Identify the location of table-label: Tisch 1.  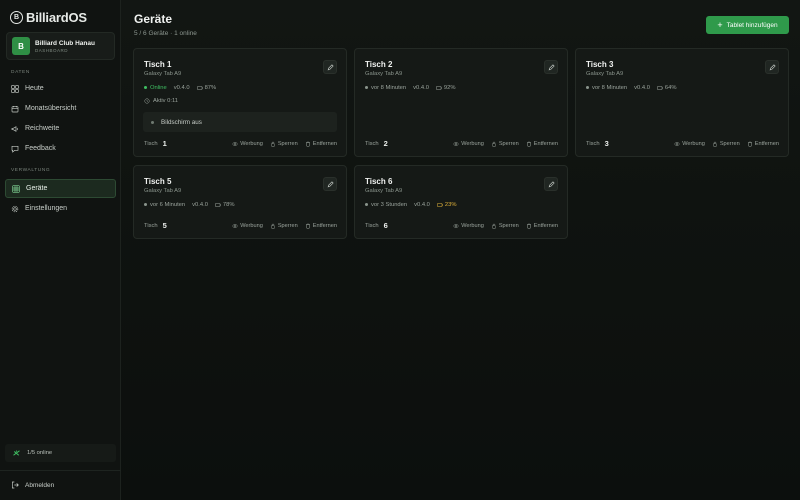
(155, 143).